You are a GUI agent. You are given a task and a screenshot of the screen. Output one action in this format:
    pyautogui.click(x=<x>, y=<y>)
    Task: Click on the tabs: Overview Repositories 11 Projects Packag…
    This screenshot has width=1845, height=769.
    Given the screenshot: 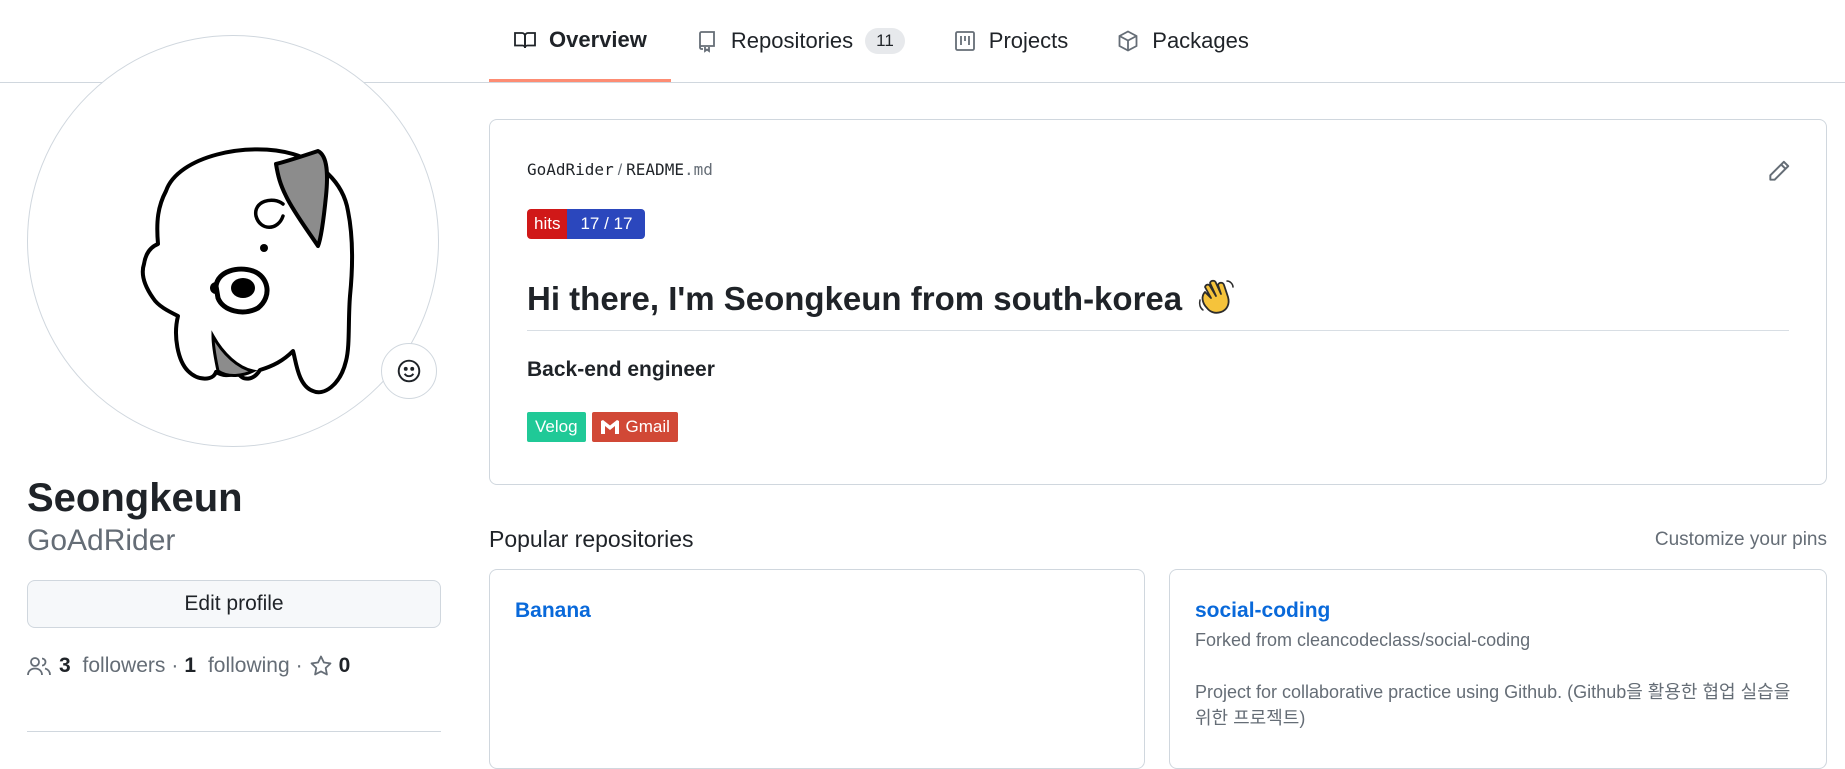 What is the action you would take?
    pyautogui.click(x=881, y=41)
    